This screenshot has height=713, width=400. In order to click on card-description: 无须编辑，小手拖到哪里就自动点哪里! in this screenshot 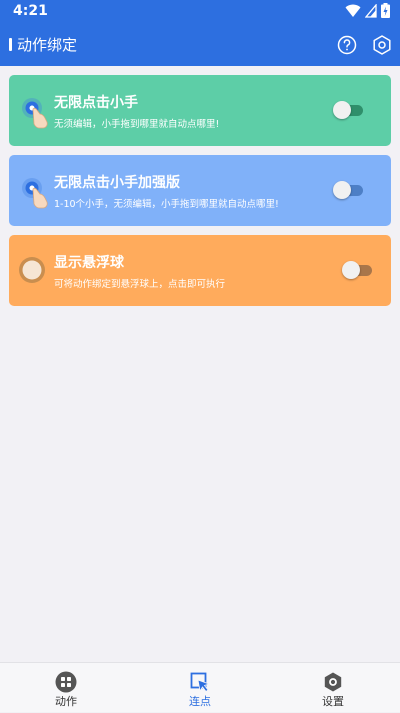, I will do `click(137, 124)`.